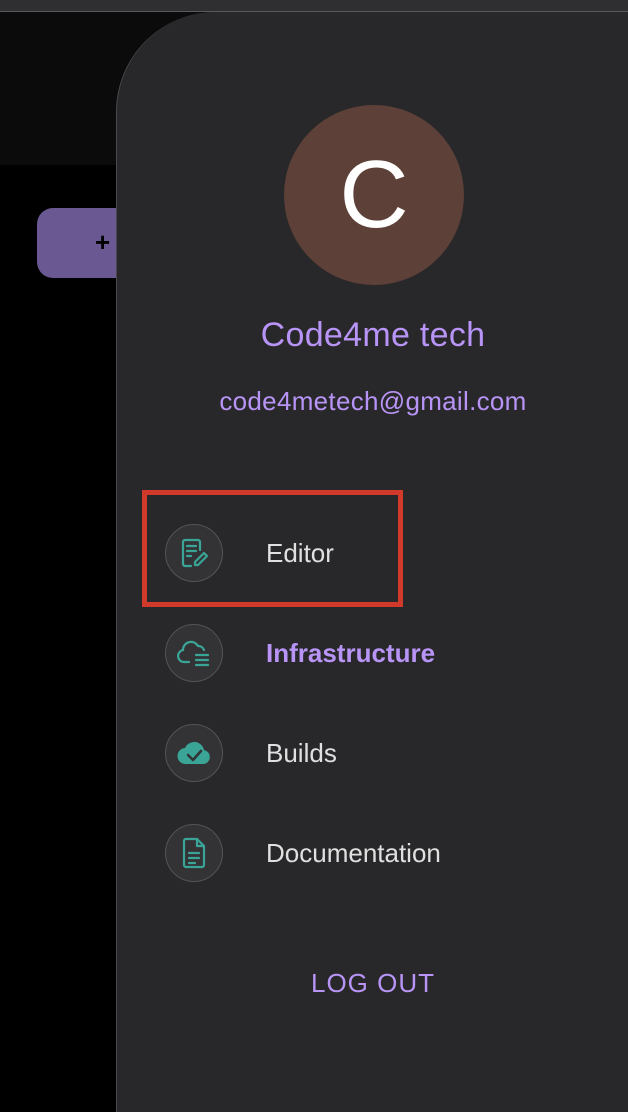 The width and height of the screenshot is (628, 1112). What do you see at coordinates (372, 983) in the screenshot?
I see `logout-button: LOG OUT` at bounding box center [372, 983].